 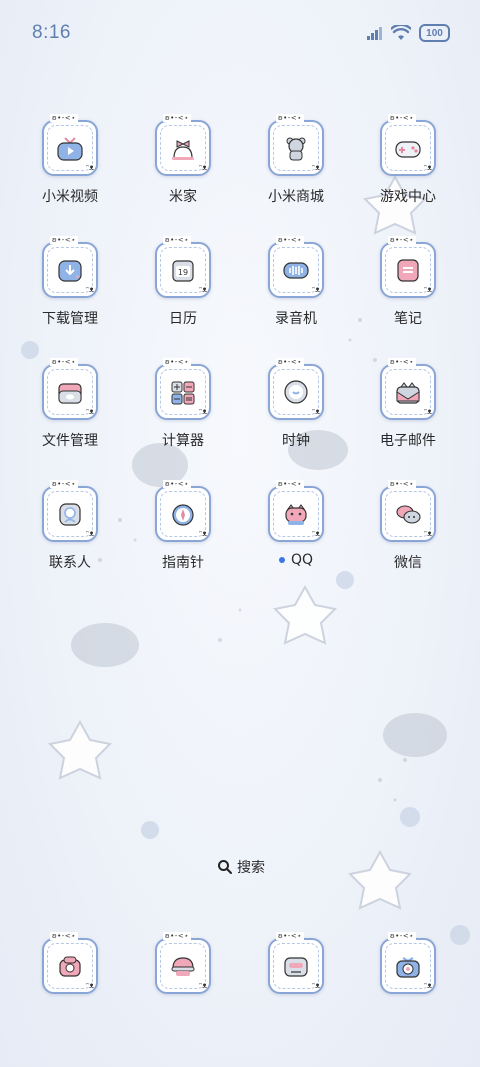 What do you see at coordinates (70, 319) in the screenshot?
I see `app-label: 下载管理` at bounding box center [70, 319].